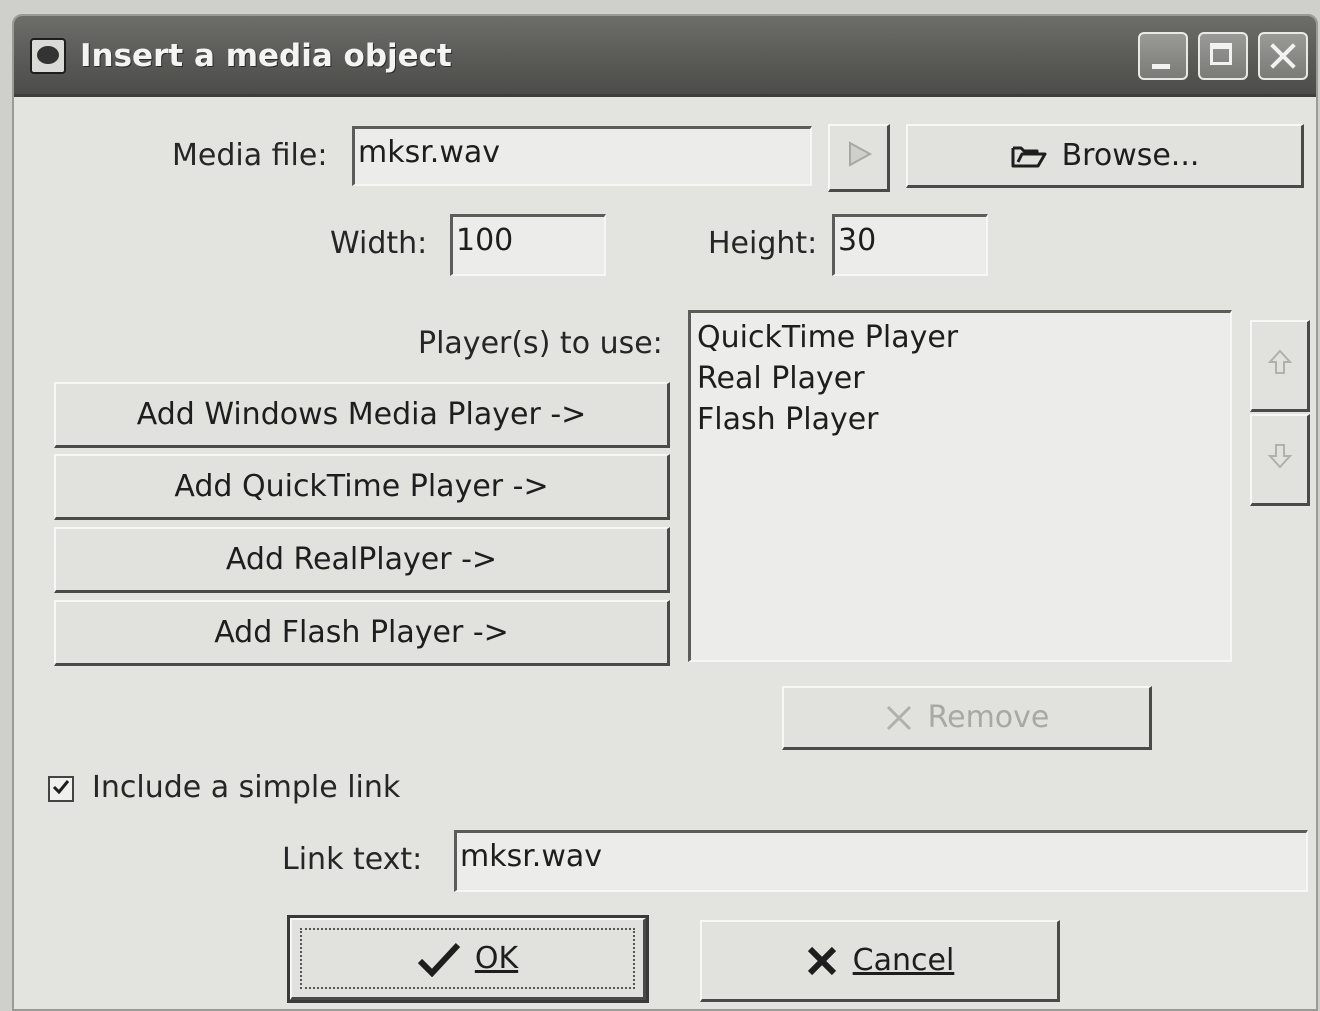  What do you see at coordinates (881, 861) in the screenshot?
I see `link-text-input: mksr.wav` at bounding box center [881, 861].